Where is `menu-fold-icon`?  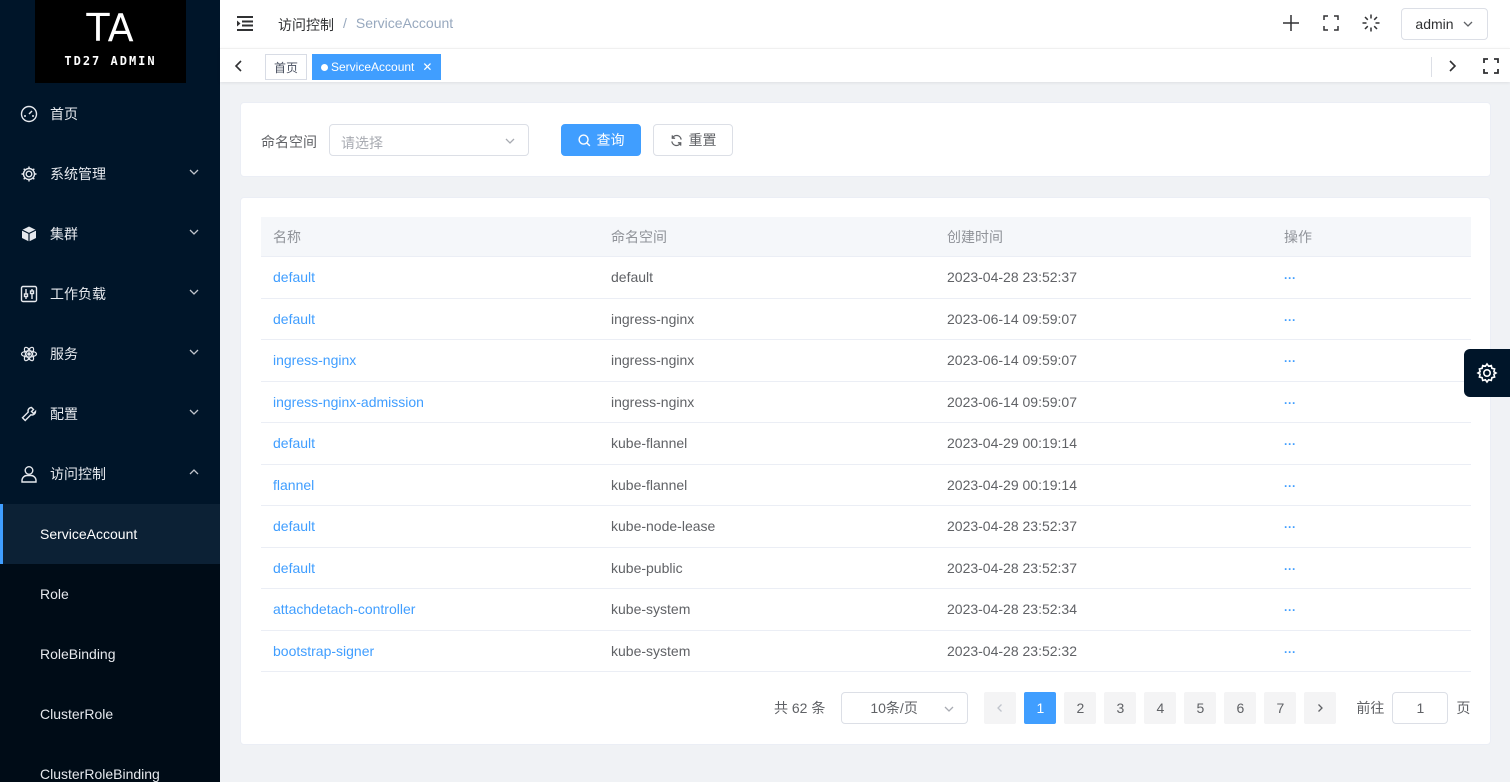 menu-fold-icon is located at coordinates (245, 23).